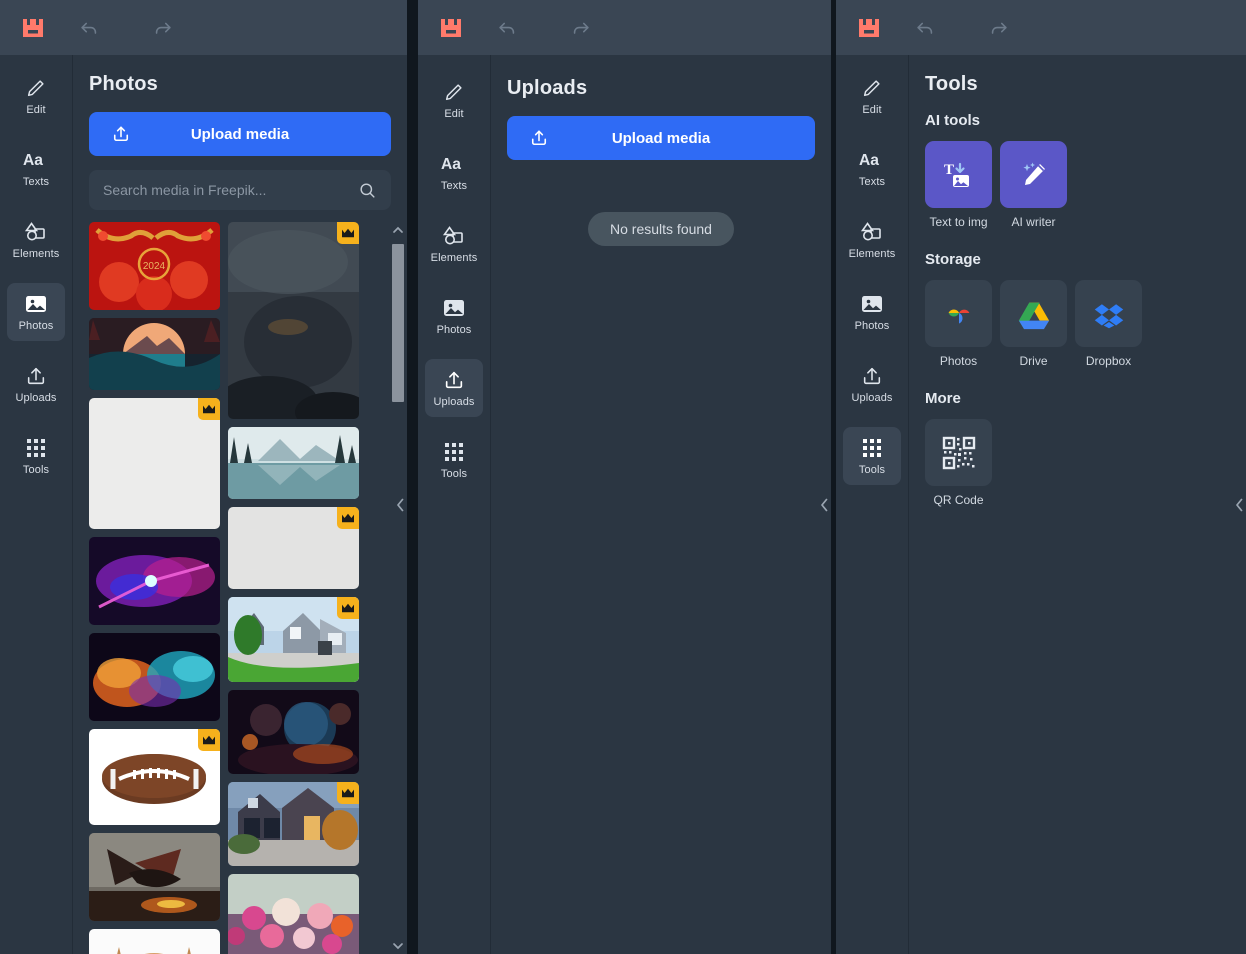  I want to click on tile-label: Photos, so click(958, 361).